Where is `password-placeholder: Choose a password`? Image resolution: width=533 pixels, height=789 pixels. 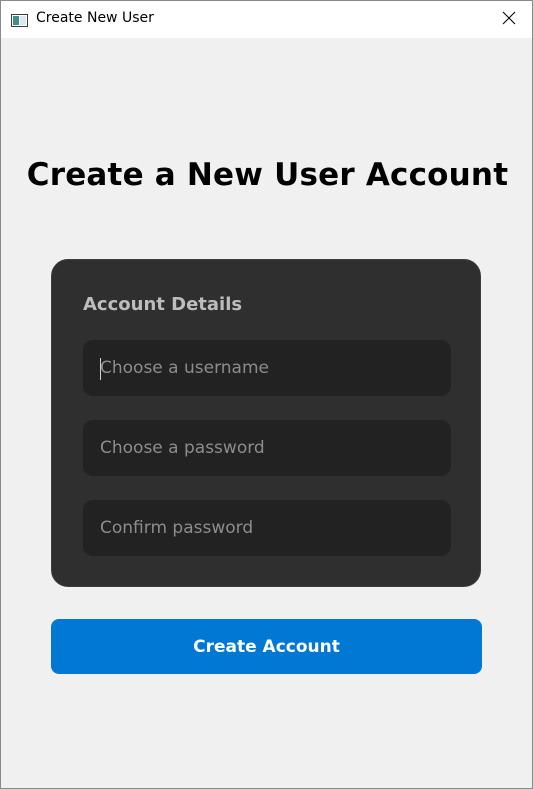 password-placeholder: Choose a password is located at coordinates (182, 448).